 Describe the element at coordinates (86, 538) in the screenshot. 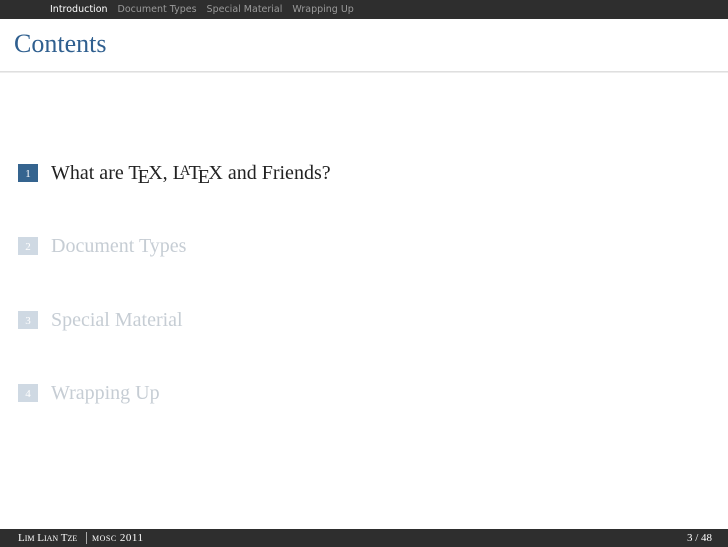

I see `footer-separator` at that location.